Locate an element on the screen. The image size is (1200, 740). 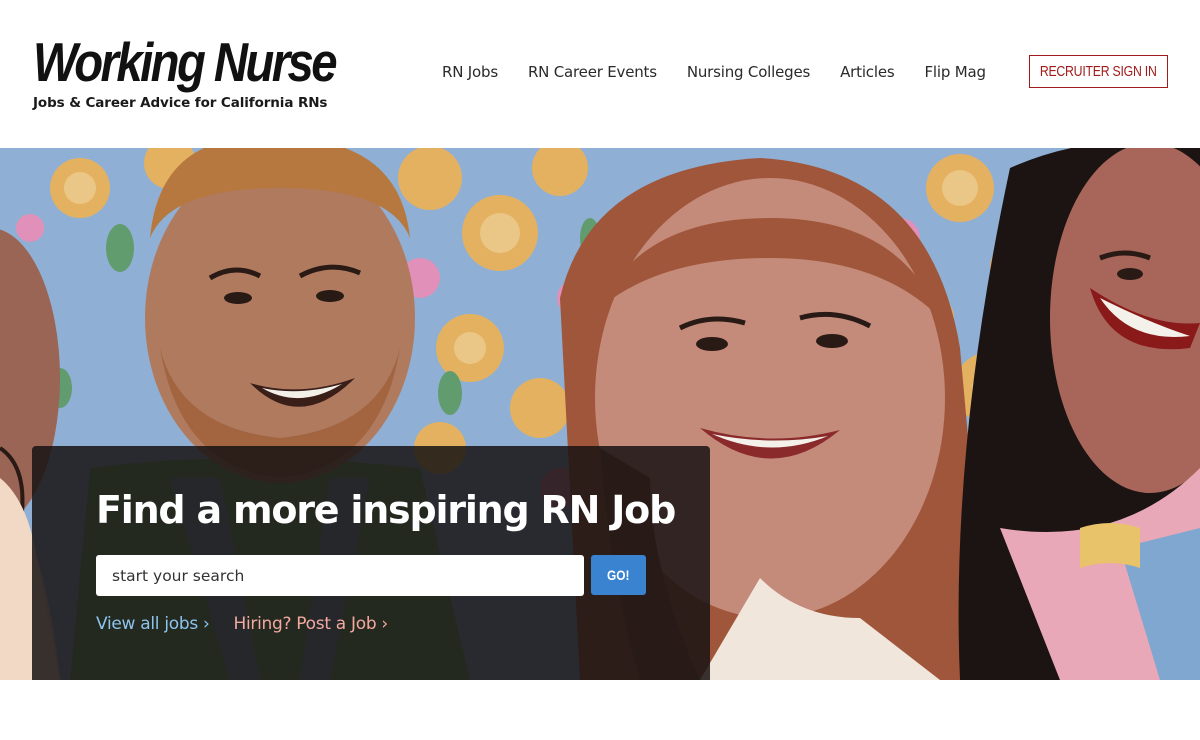
nav-articles: Articles is located at coordinates (867, 72).